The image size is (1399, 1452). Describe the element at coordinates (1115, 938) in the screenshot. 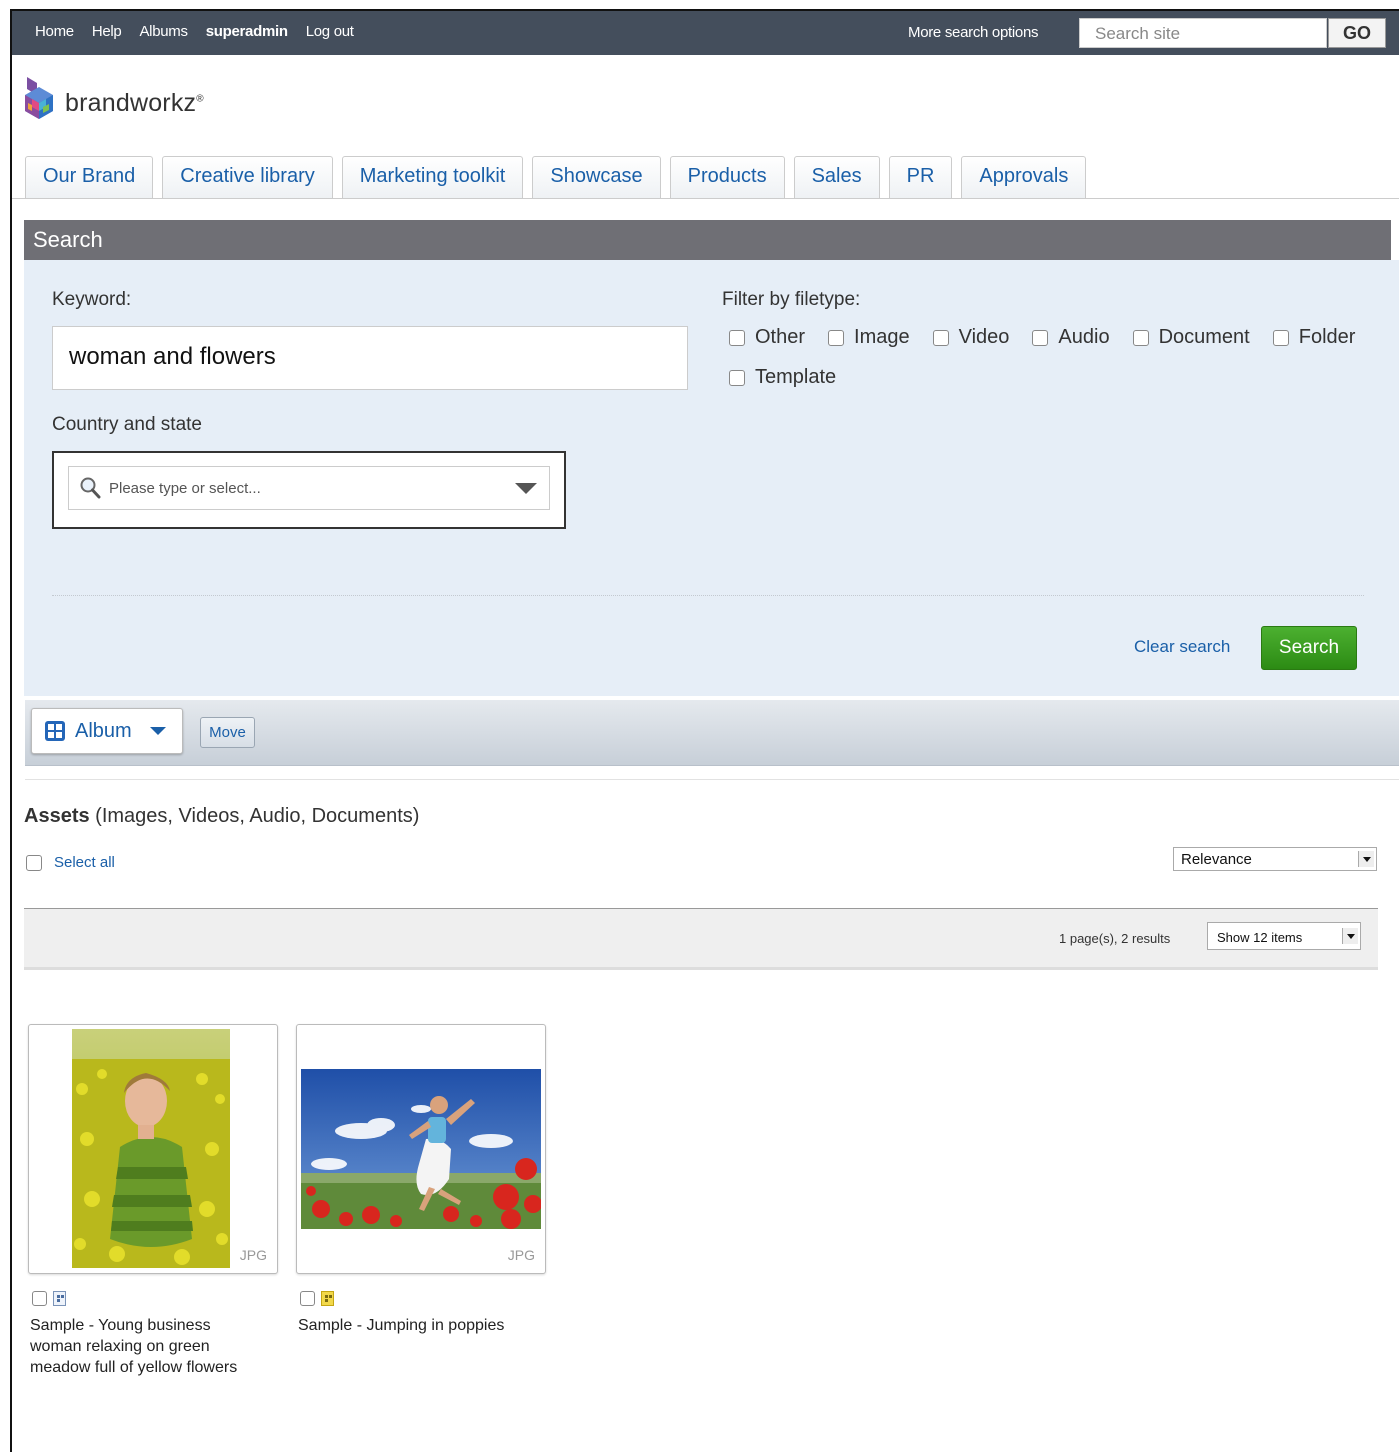

I see `results-count: 1 page(s), 2 results` at that location.